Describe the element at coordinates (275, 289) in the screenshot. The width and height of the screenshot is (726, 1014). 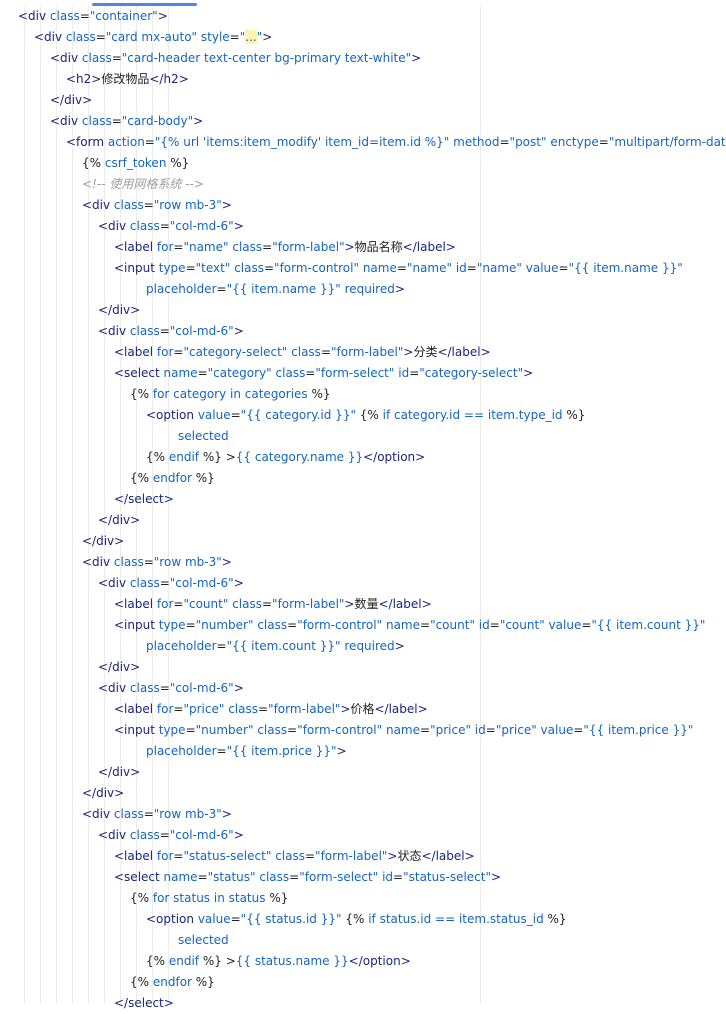
I see `code-line: placeholder="{{ item.name }}" required>` at that location.